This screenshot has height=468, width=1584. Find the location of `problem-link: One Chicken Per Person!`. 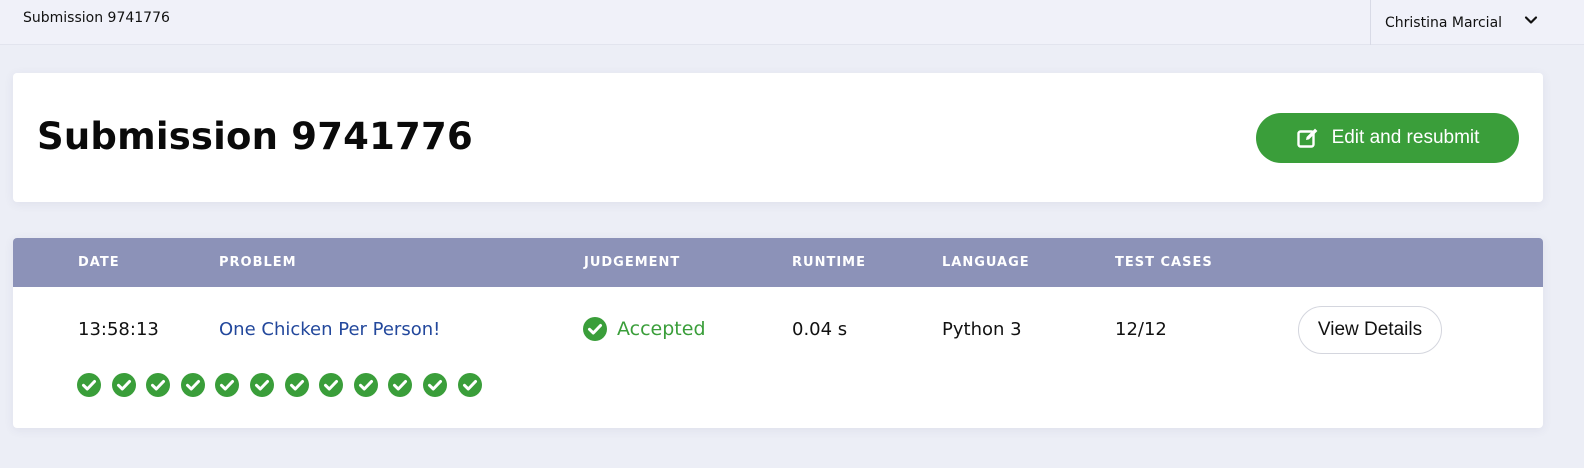

problem-link: One Chicken Per Person! is located at coordinates (329, 329).